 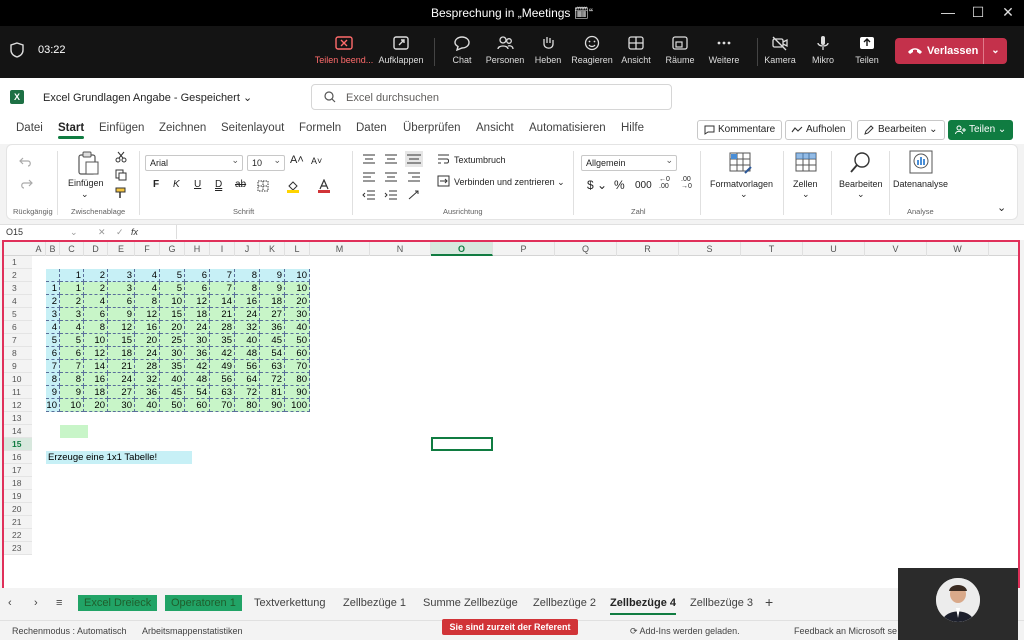 What do you see at coordinates (96, 379) in the screenshot?
I see `table-cell: 16` at bounding box center [96, 379].